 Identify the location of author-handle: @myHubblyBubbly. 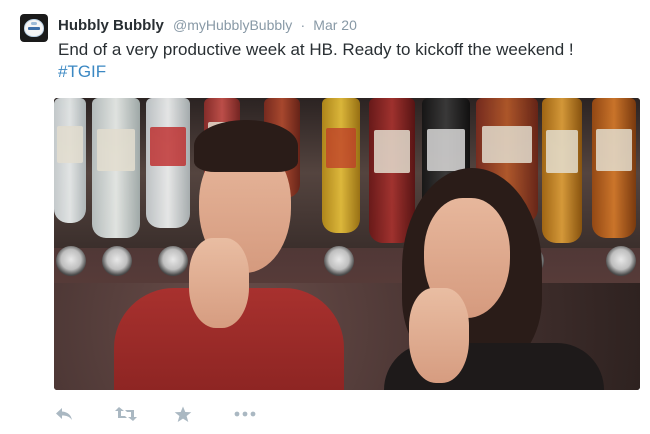
(232, 25).